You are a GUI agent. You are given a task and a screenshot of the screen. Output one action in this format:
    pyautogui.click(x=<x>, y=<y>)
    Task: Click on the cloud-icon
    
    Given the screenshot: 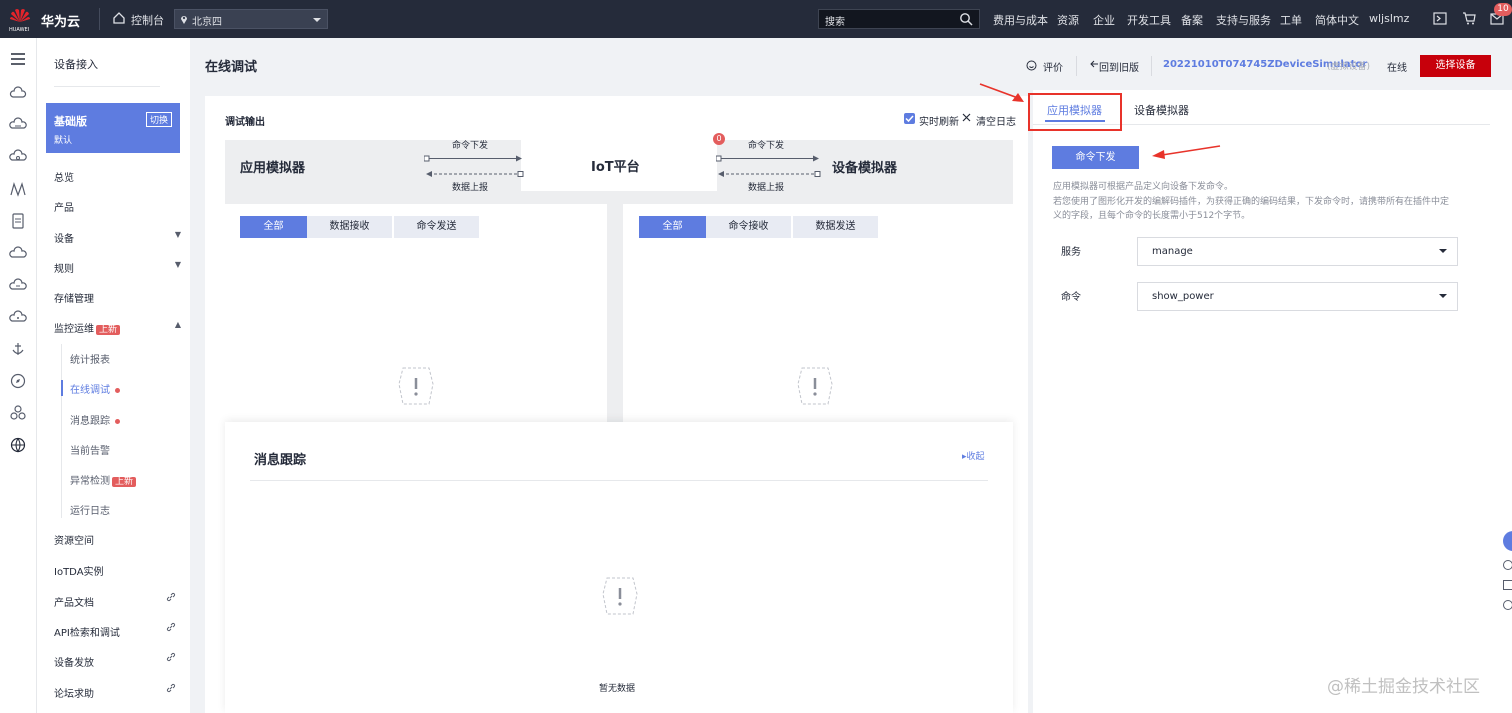 What is the action you would take?
    pyautogui.click(x=18, y=93)
    